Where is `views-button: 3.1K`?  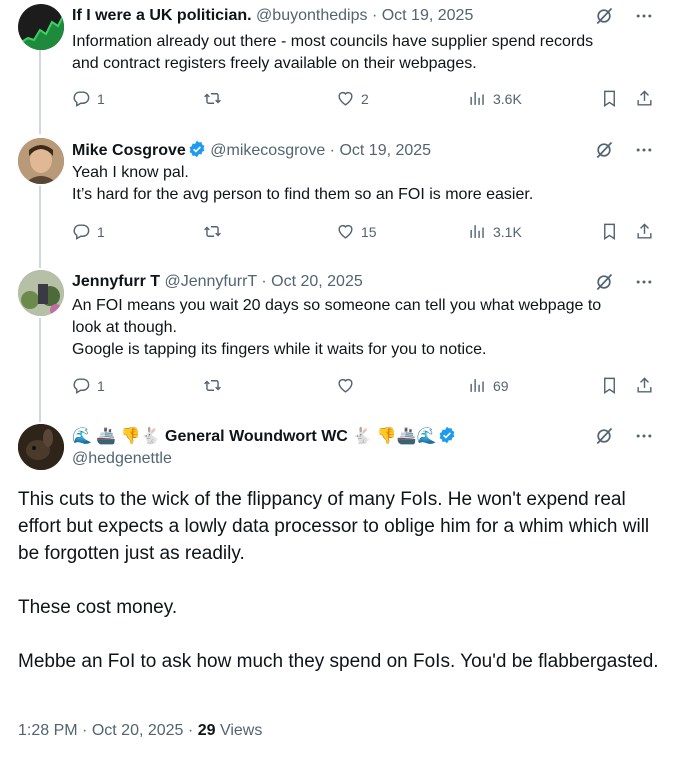 views-button: 3.1K is located at coordinates (495, 231).